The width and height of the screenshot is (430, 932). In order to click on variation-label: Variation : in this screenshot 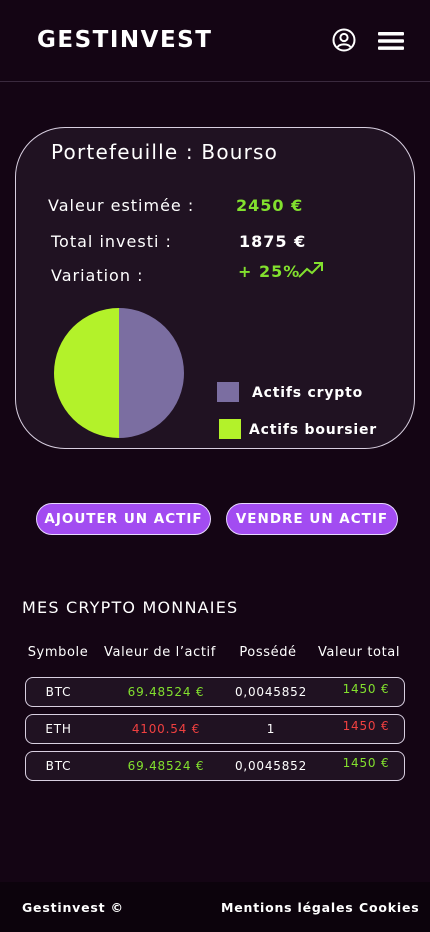, I will do `click(97, 275)`.